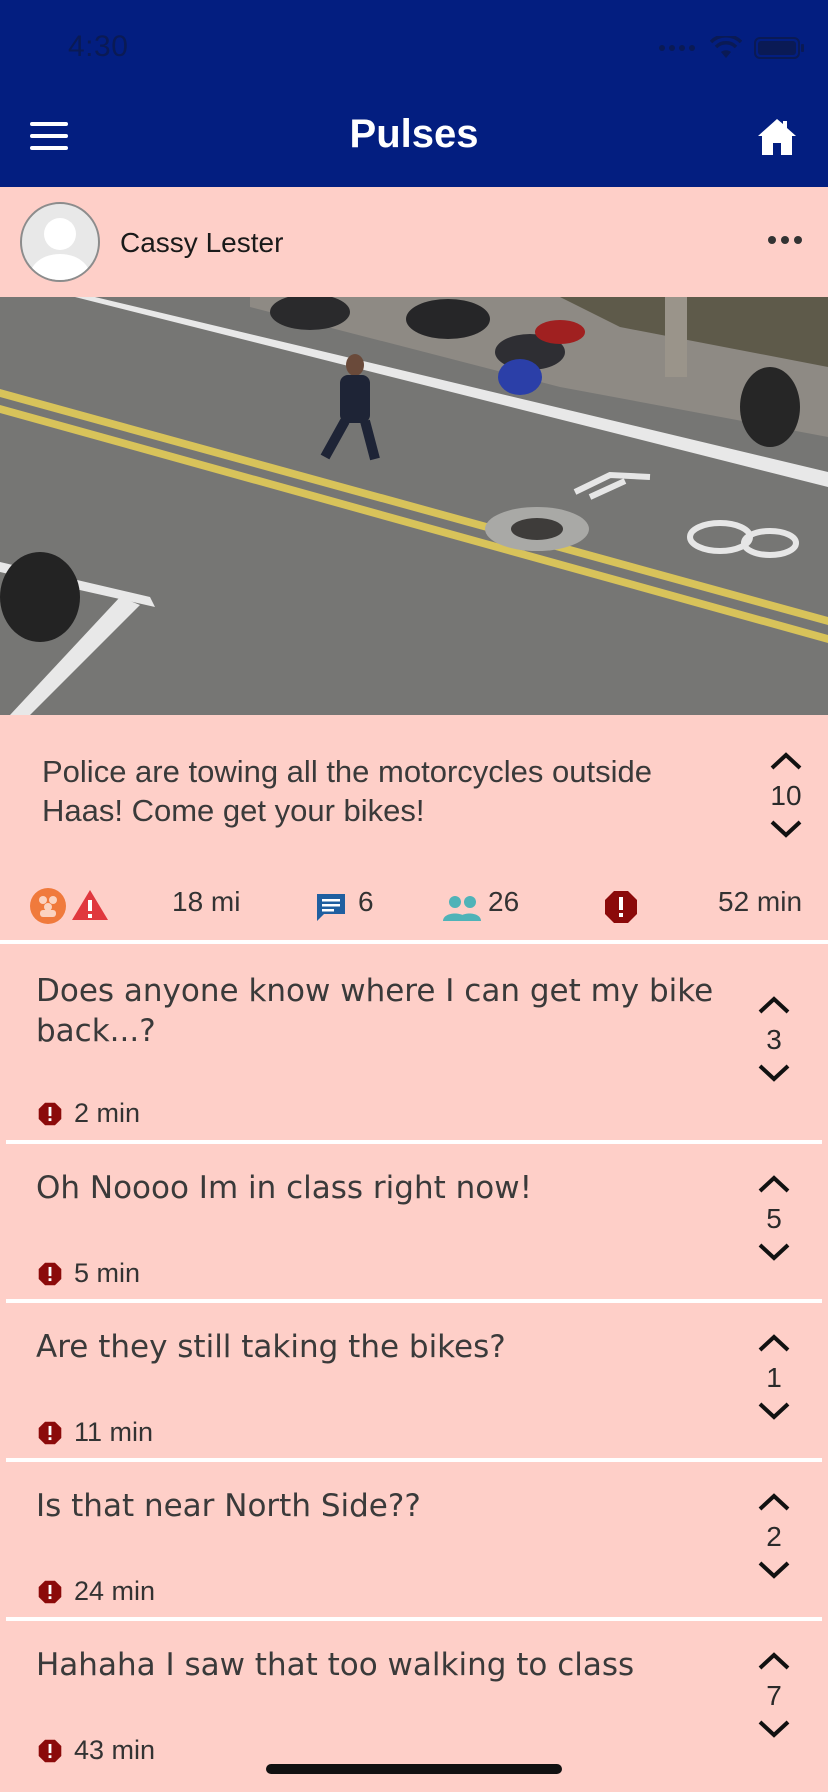  What do you see at coordinates (331, 908) in the screenshot?
I see `chat-bubble-icon` at bounding box center [331, 908].